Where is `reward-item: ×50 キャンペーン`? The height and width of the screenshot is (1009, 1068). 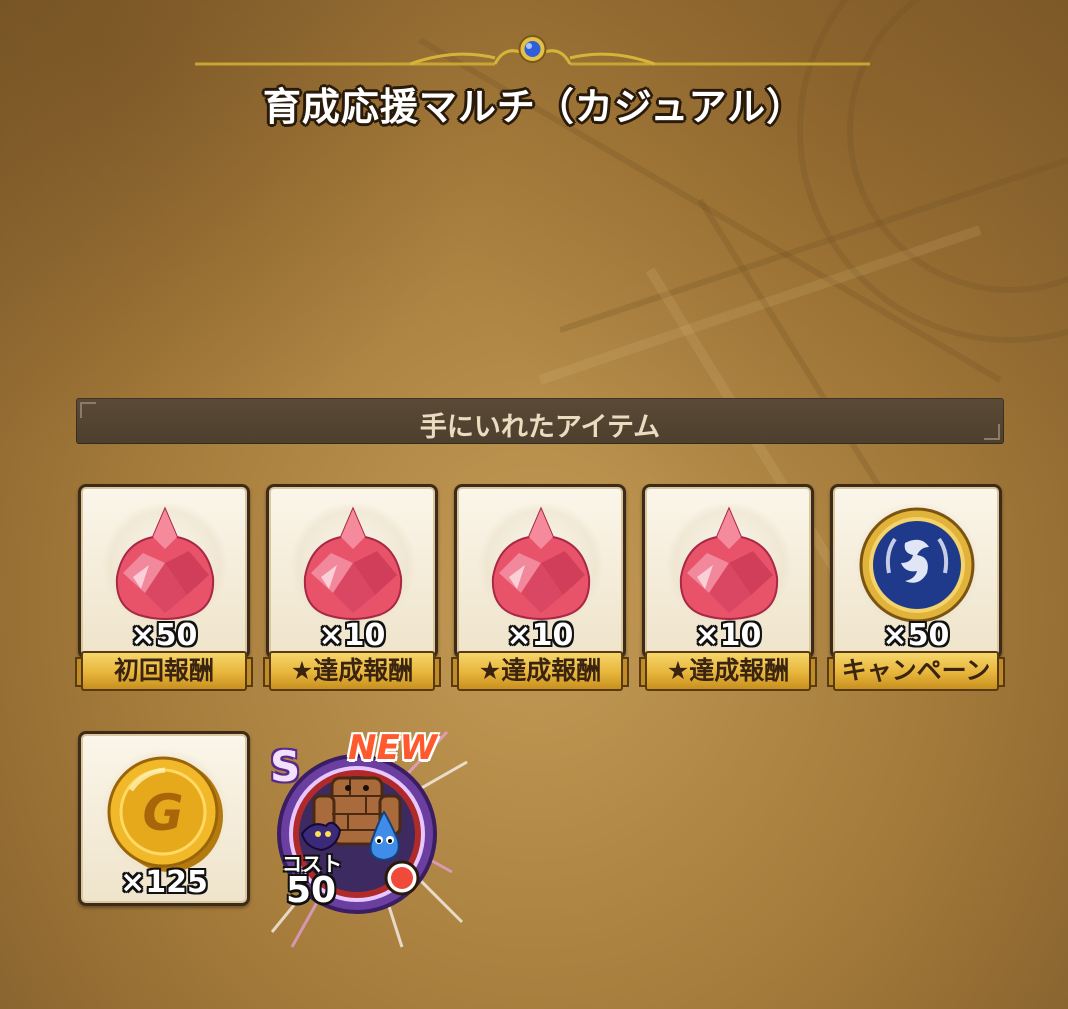
reward-item: ×50 キャンペーン is located at coordinates (916, 587).